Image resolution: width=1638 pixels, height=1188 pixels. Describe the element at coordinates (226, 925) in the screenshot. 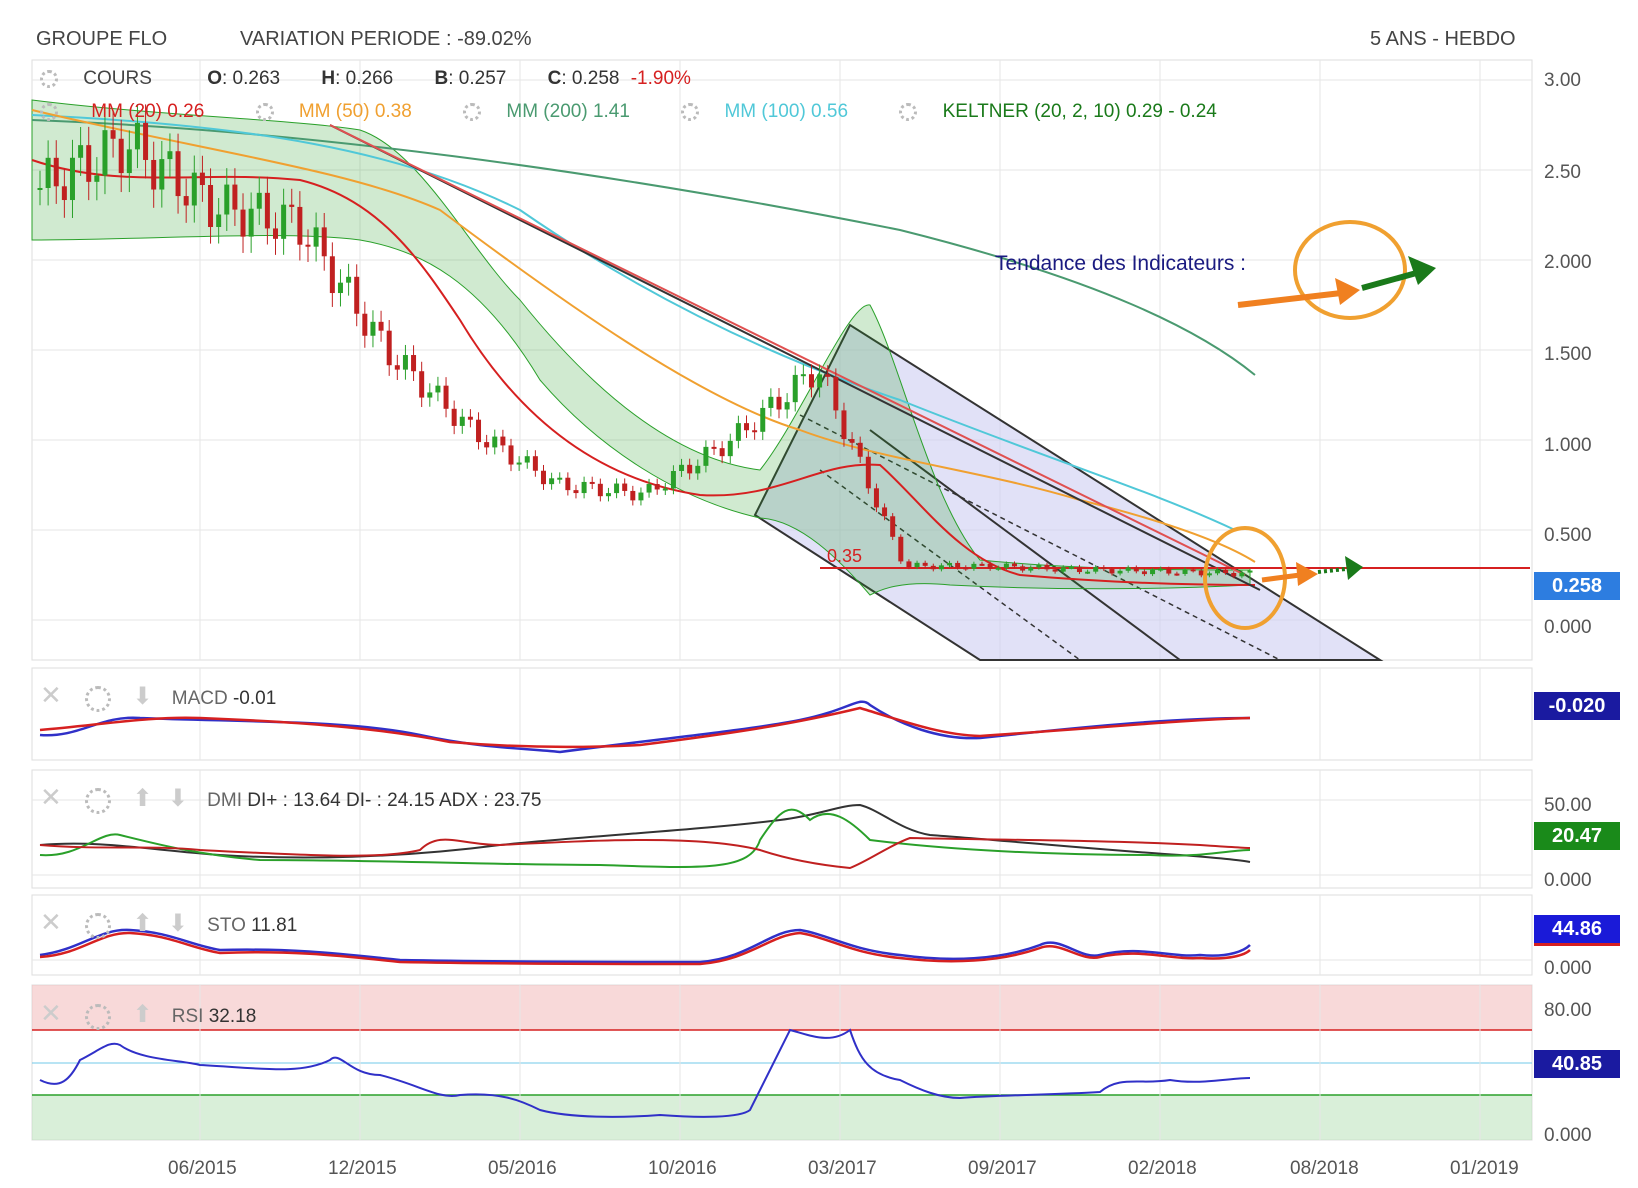

I see `sto-label: STO` at that location.